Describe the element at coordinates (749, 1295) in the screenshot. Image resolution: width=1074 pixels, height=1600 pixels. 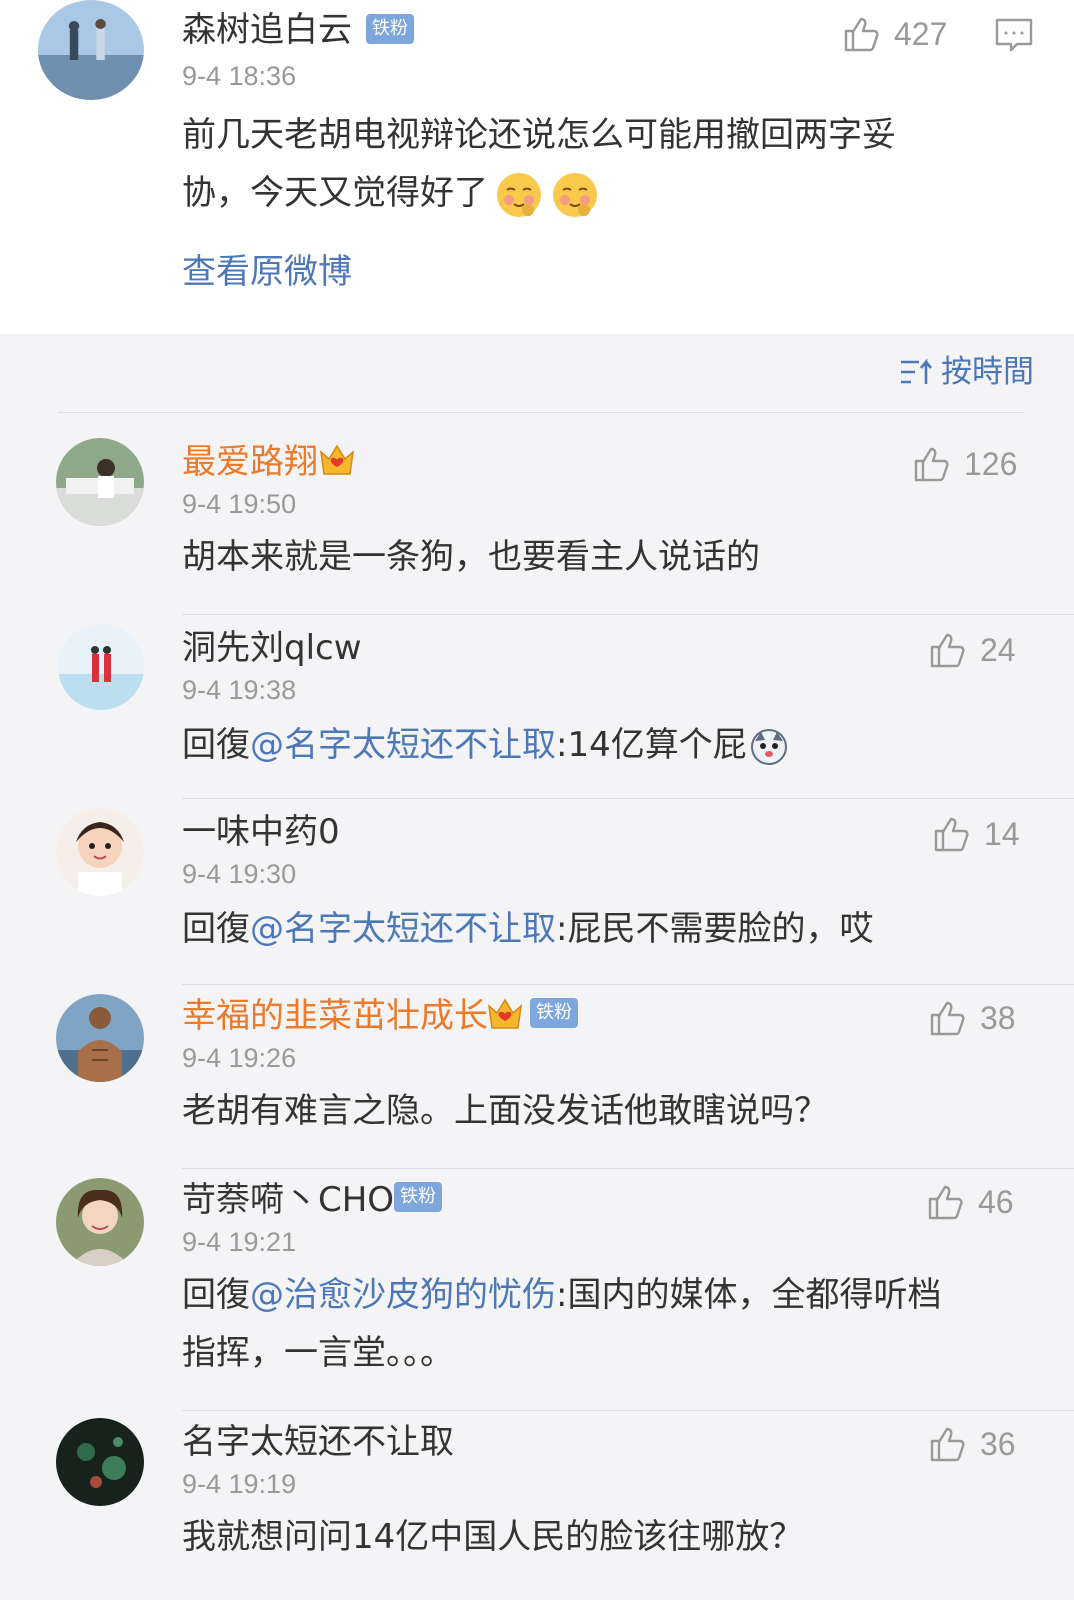
I see `reply-text: :国内的媒体，全都得听档` at that location.